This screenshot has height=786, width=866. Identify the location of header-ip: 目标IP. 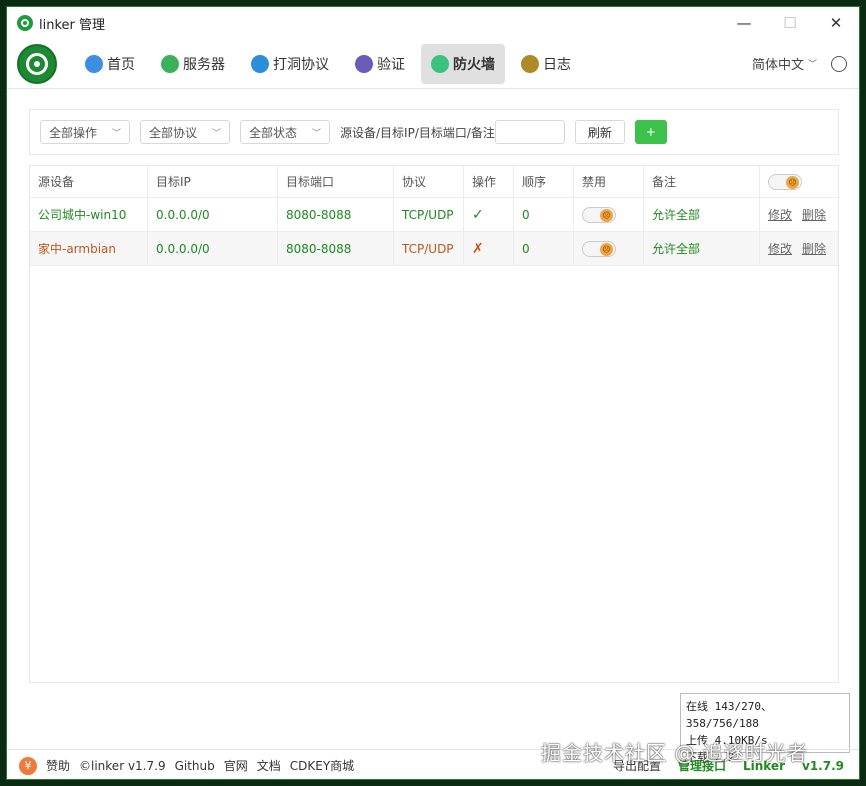
(213, 181).